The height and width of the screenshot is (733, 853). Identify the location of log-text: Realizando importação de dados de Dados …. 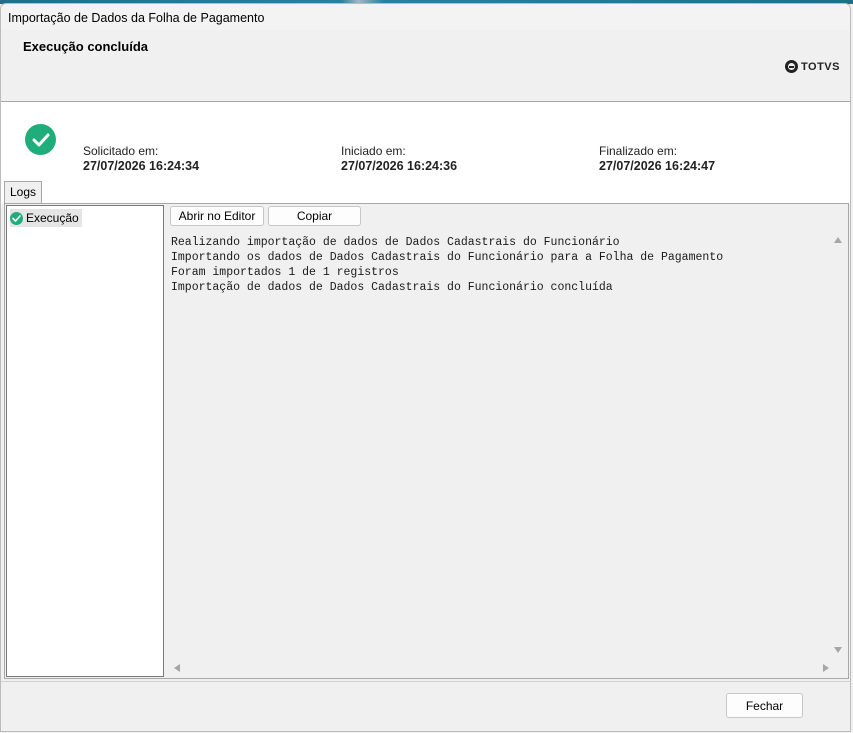
(447, 265).